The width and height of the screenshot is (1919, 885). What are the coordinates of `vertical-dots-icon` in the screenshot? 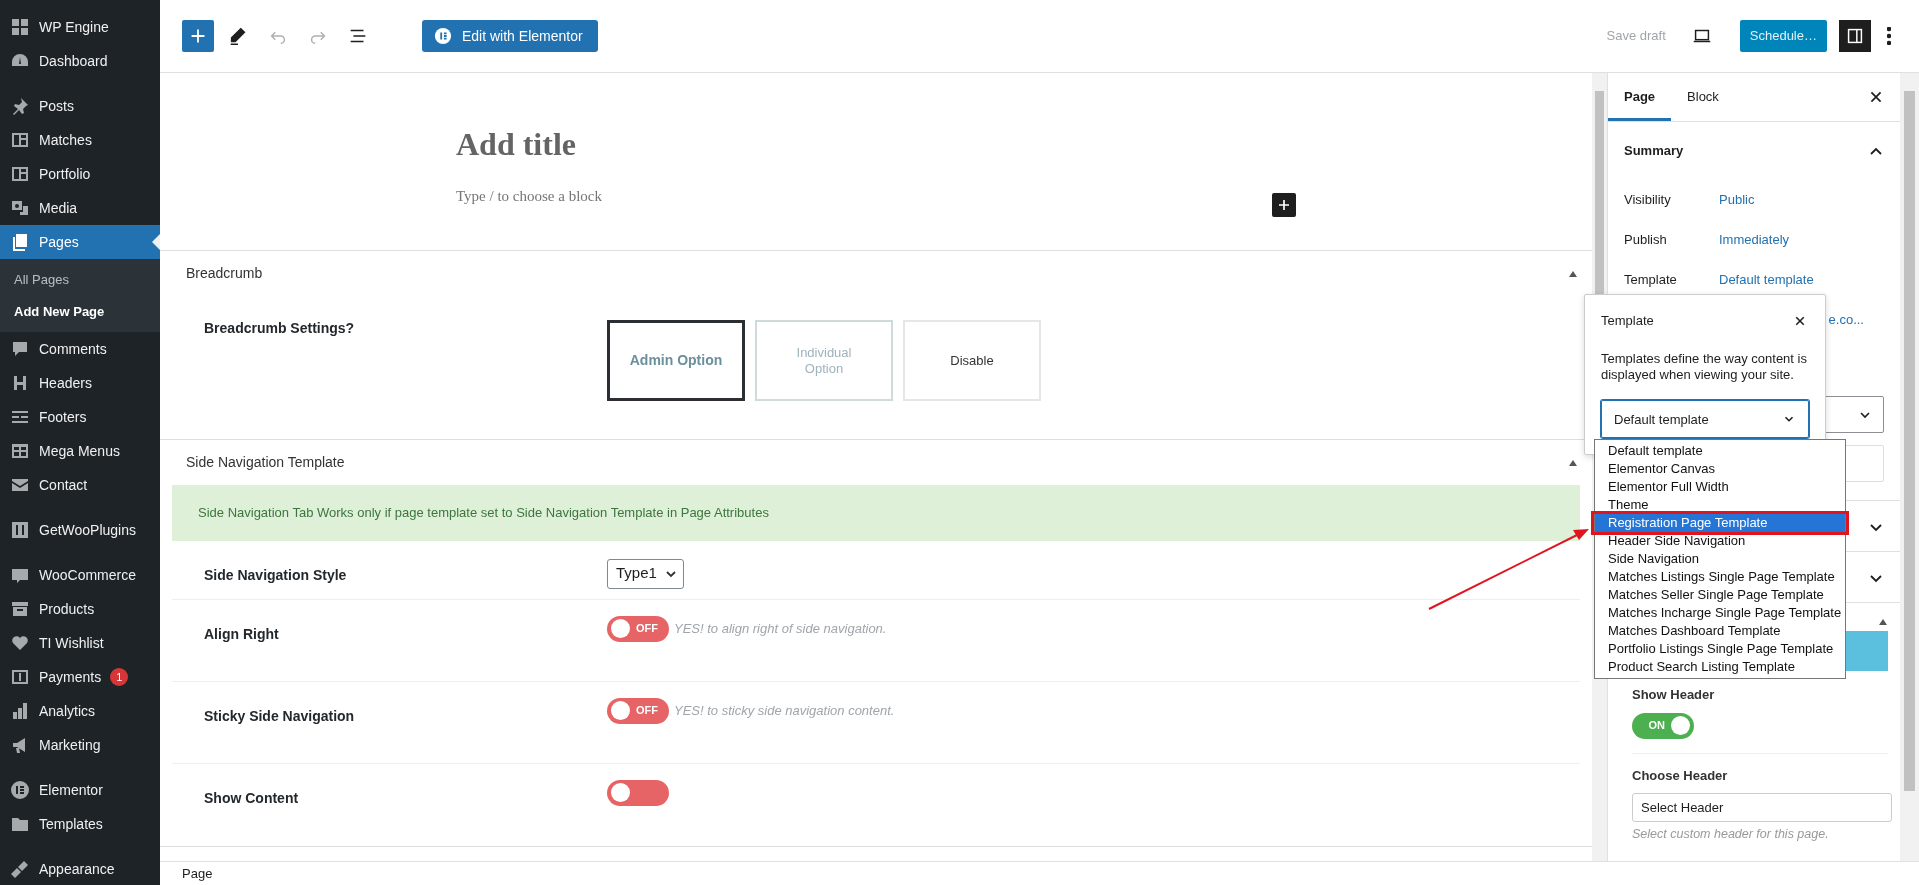 It's located at (1889, 36).